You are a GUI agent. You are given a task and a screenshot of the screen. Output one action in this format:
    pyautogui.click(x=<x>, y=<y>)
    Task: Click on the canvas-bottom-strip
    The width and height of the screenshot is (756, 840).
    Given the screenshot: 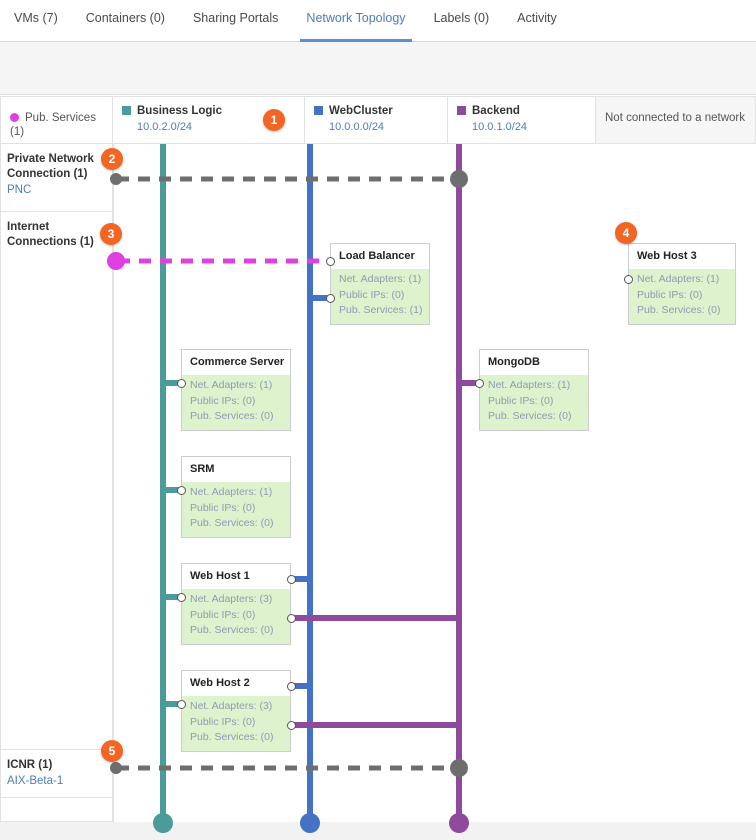 What is the action you would take?
    pyautogui.click(x=378, y=831)
    